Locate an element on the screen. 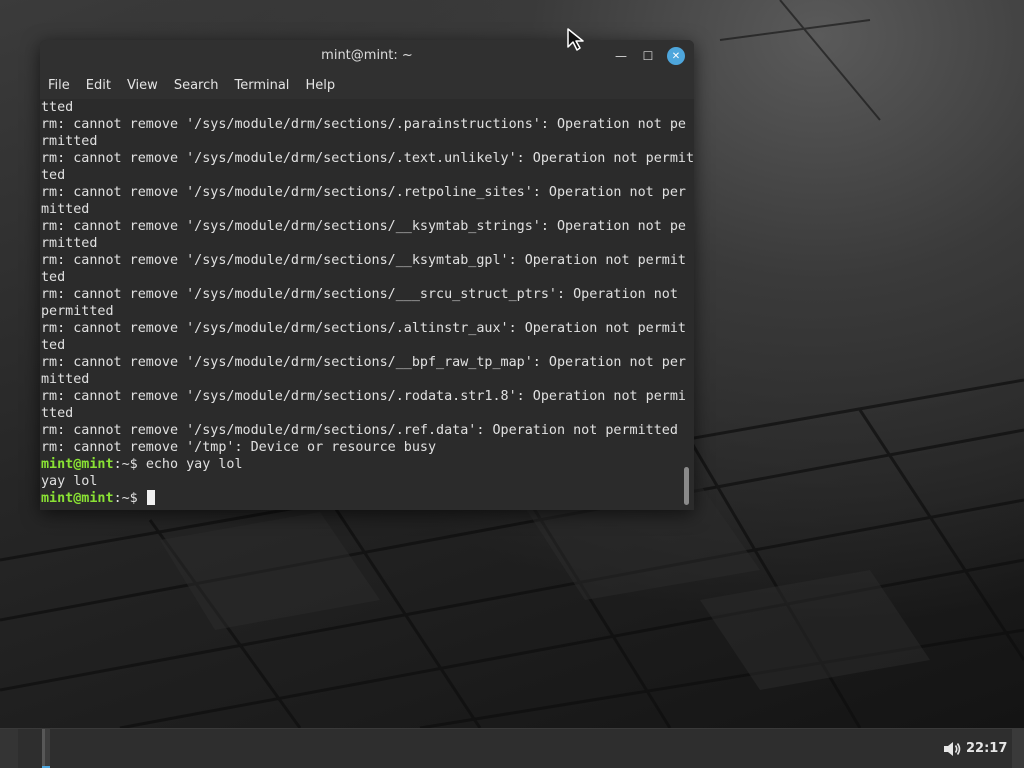  command-line: mint@mint:~$ echo yay lol is located at coordinates (361, 464).